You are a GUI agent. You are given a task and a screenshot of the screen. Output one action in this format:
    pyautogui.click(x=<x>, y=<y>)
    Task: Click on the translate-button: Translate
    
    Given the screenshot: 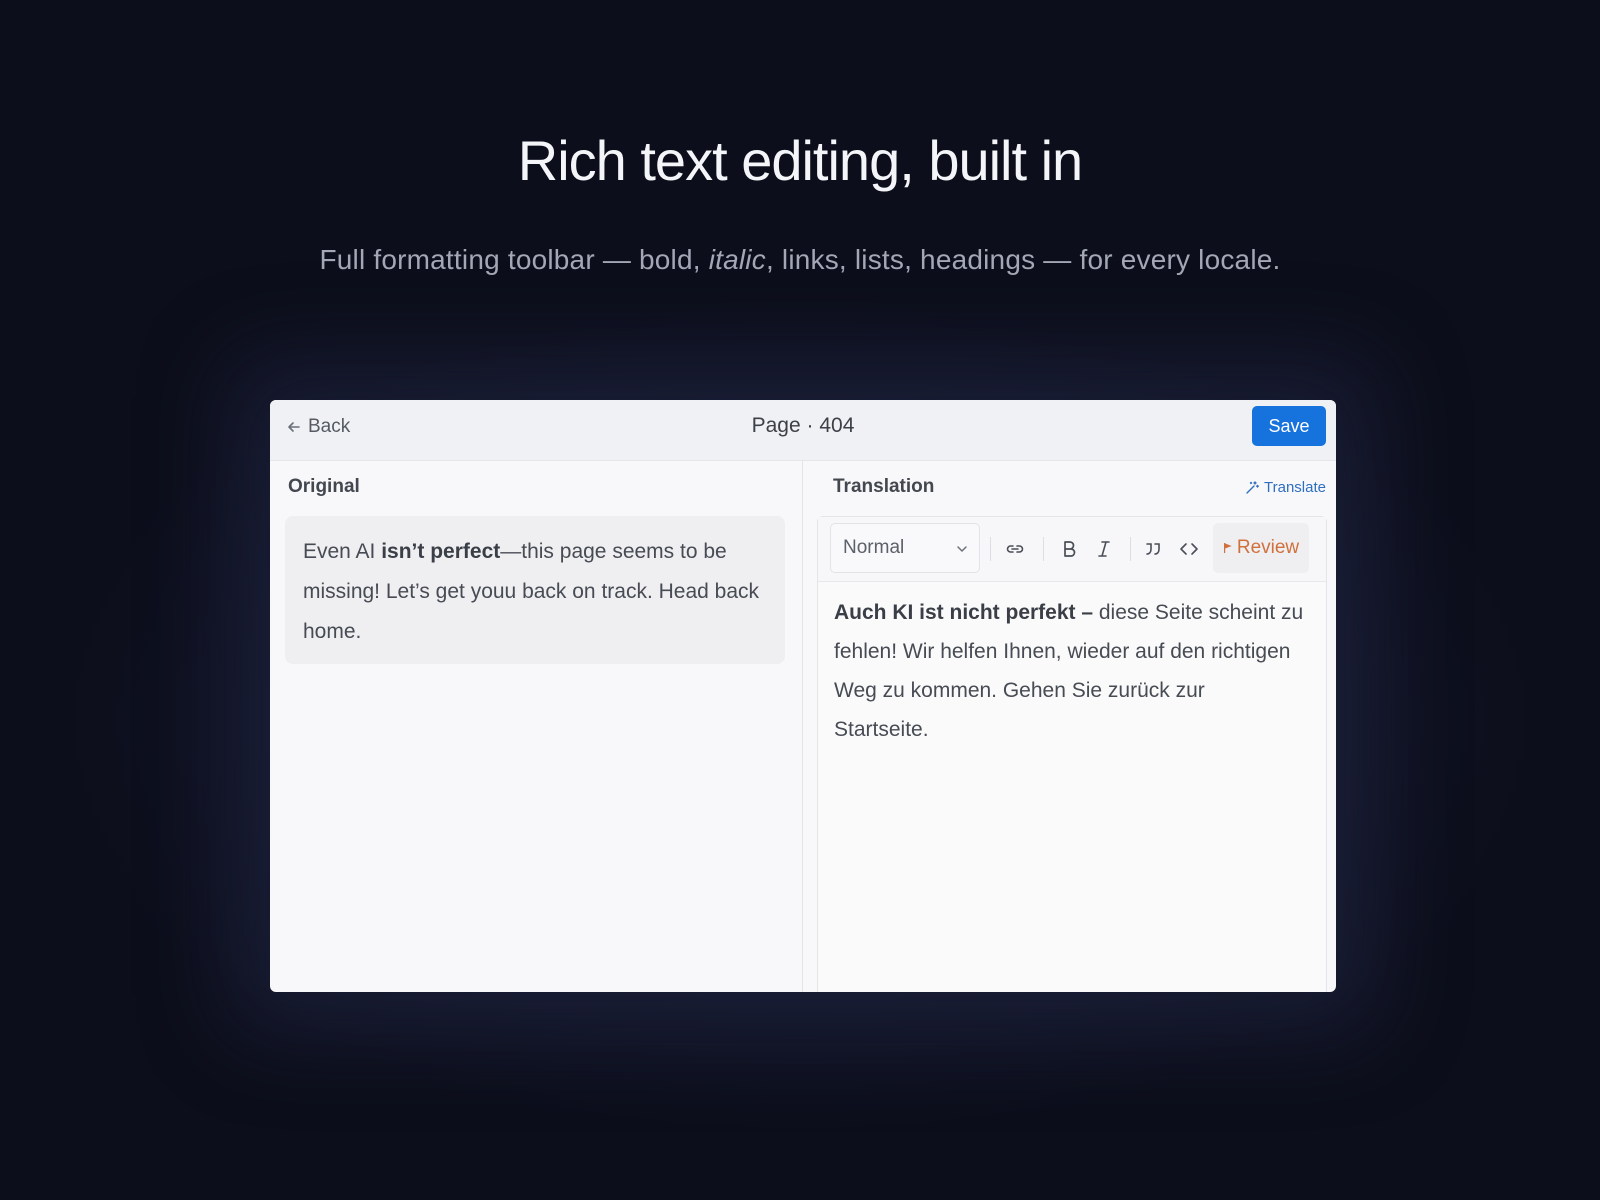 What is the action you would take?
    pyautogui.click(x=1285, y=487)
    